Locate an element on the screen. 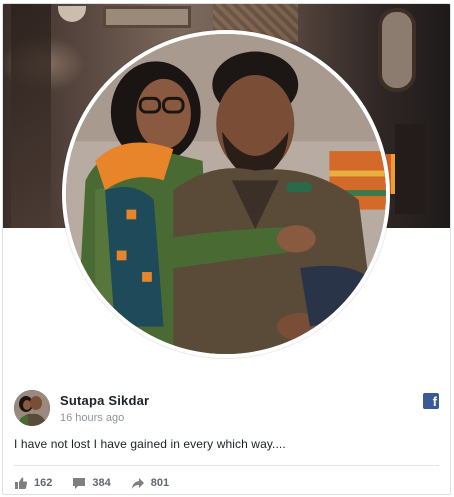 The image size is (454, 497). shares-count: 801 is located at coordinates (160, 483).